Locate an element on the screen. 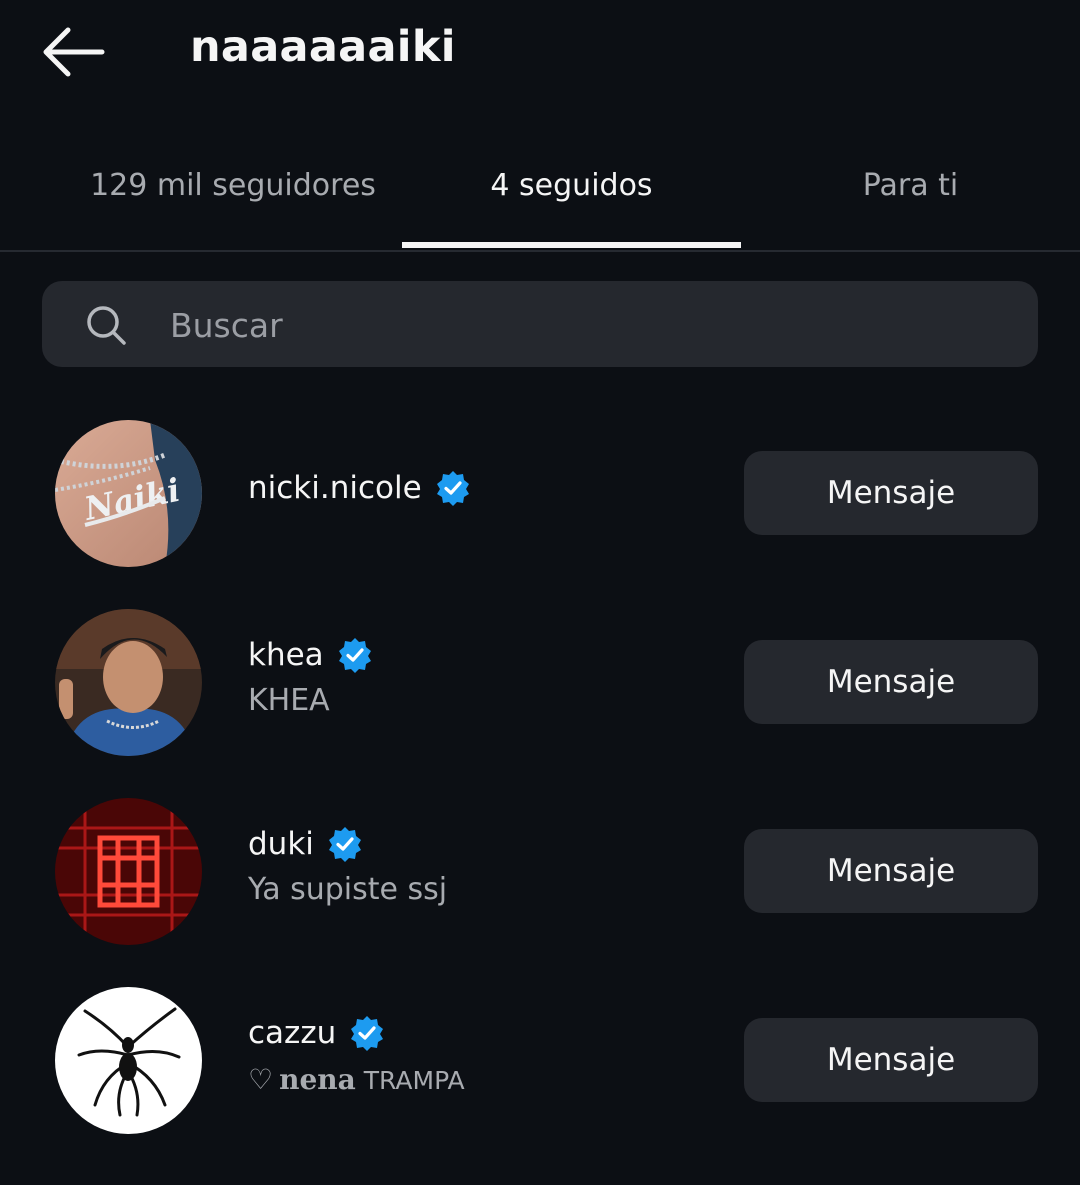 This screenshot has width=1080, height=1185. tab-bar: 129 mil seguidores 4 seguidos Para ti is located at coordinates (540, 201).